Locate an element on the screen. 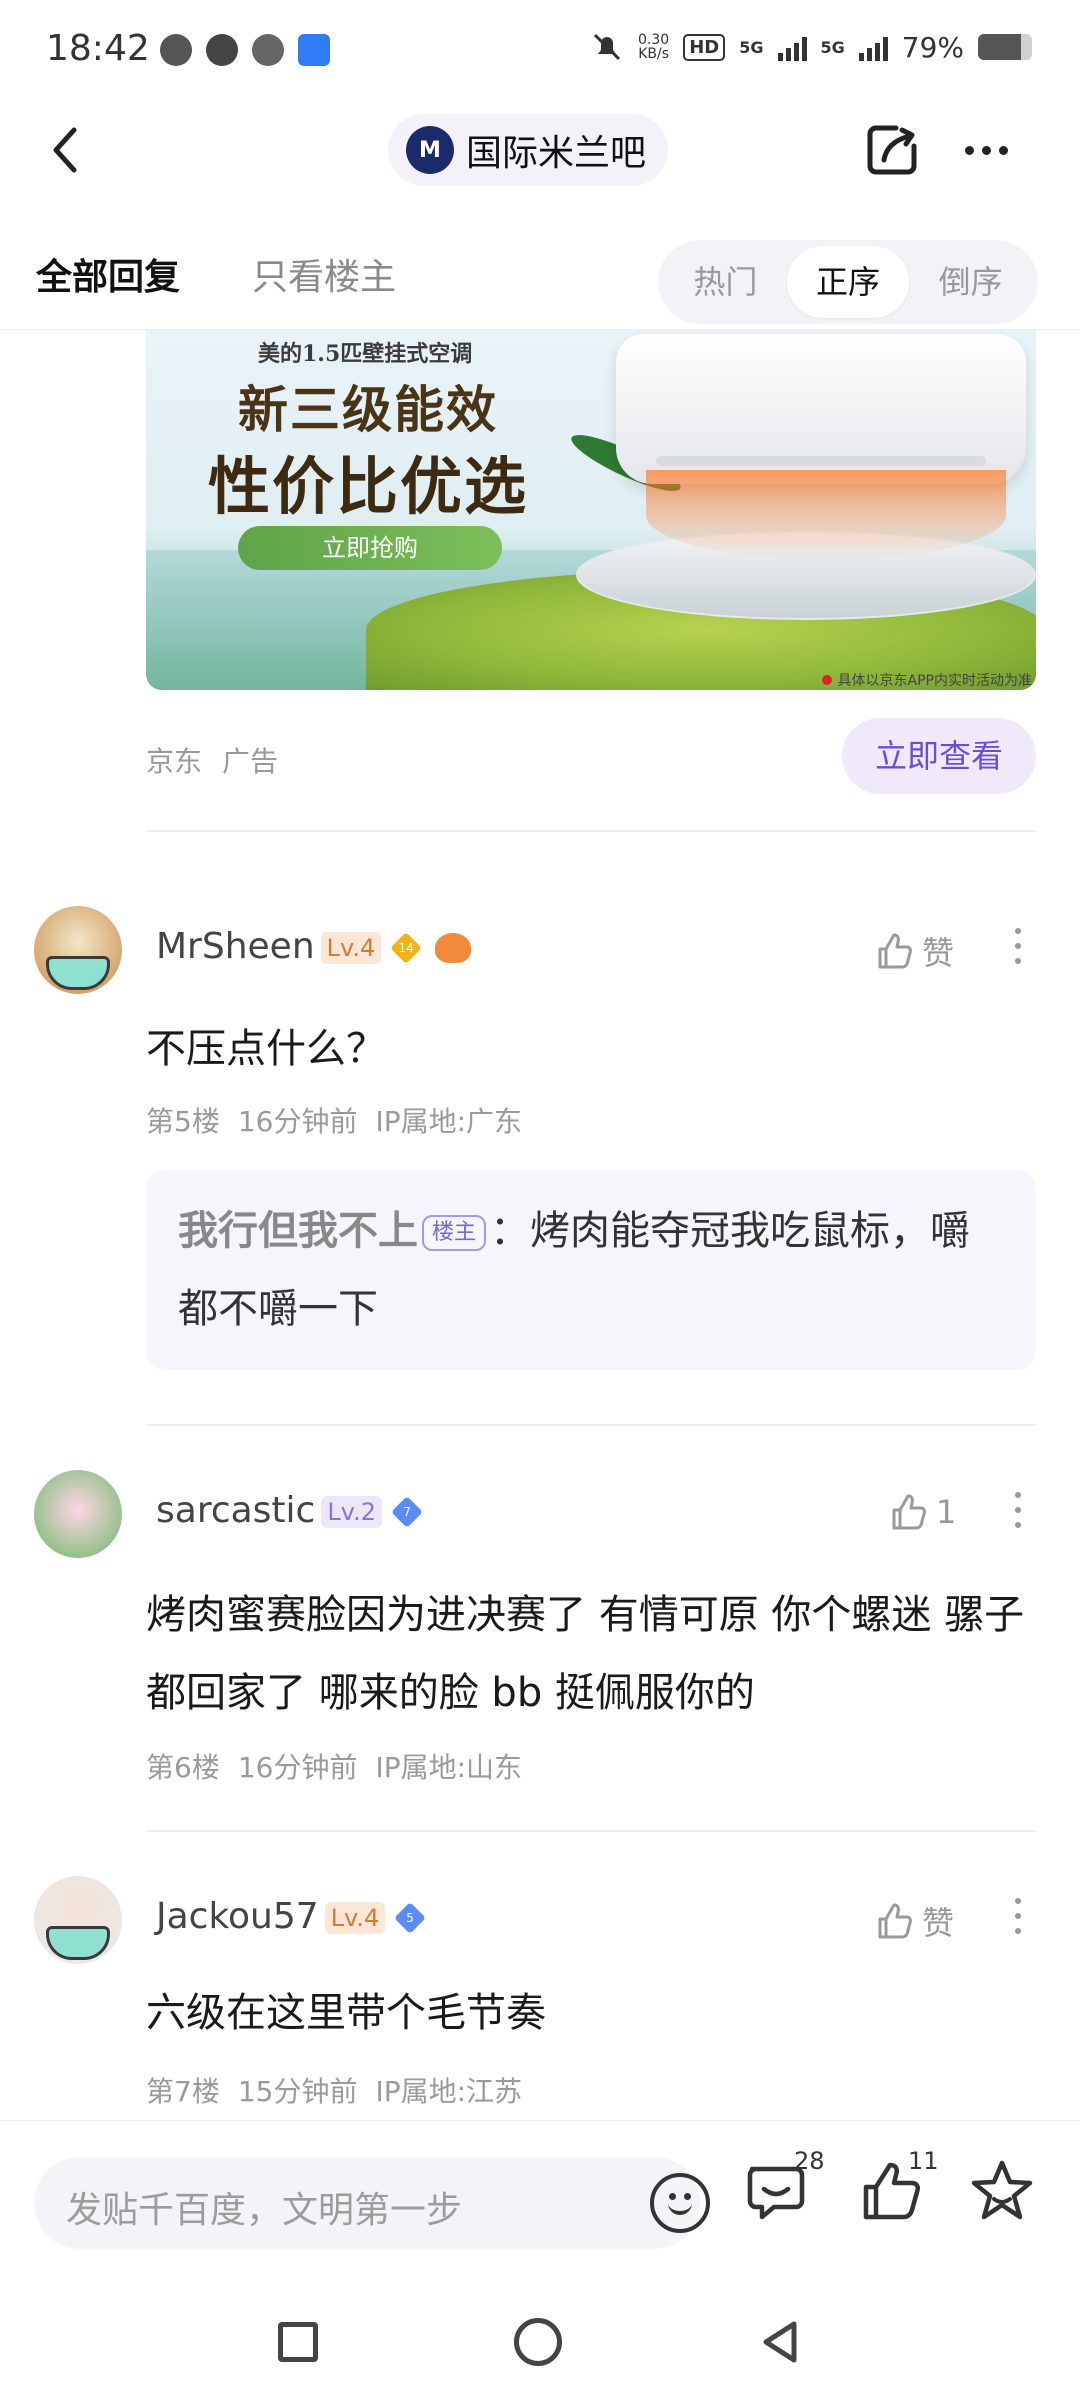  sort-toggle: 热门 正序 倒序 is located at coordinates (848, 282).